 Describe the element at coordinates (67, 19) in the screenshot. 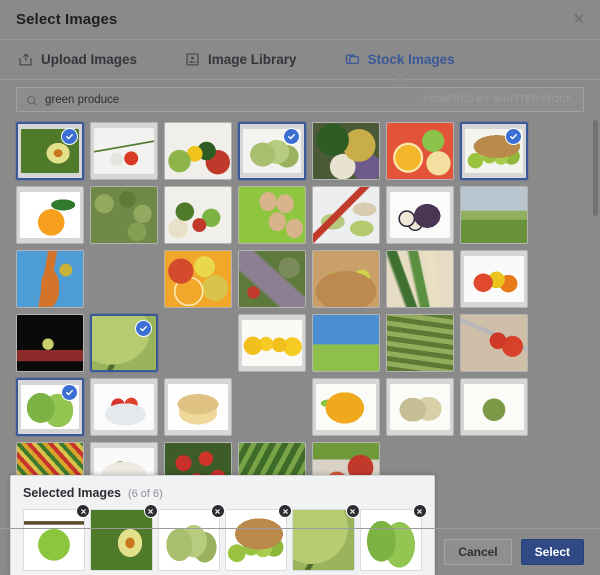

I see `page-title: Select Images` at that location.